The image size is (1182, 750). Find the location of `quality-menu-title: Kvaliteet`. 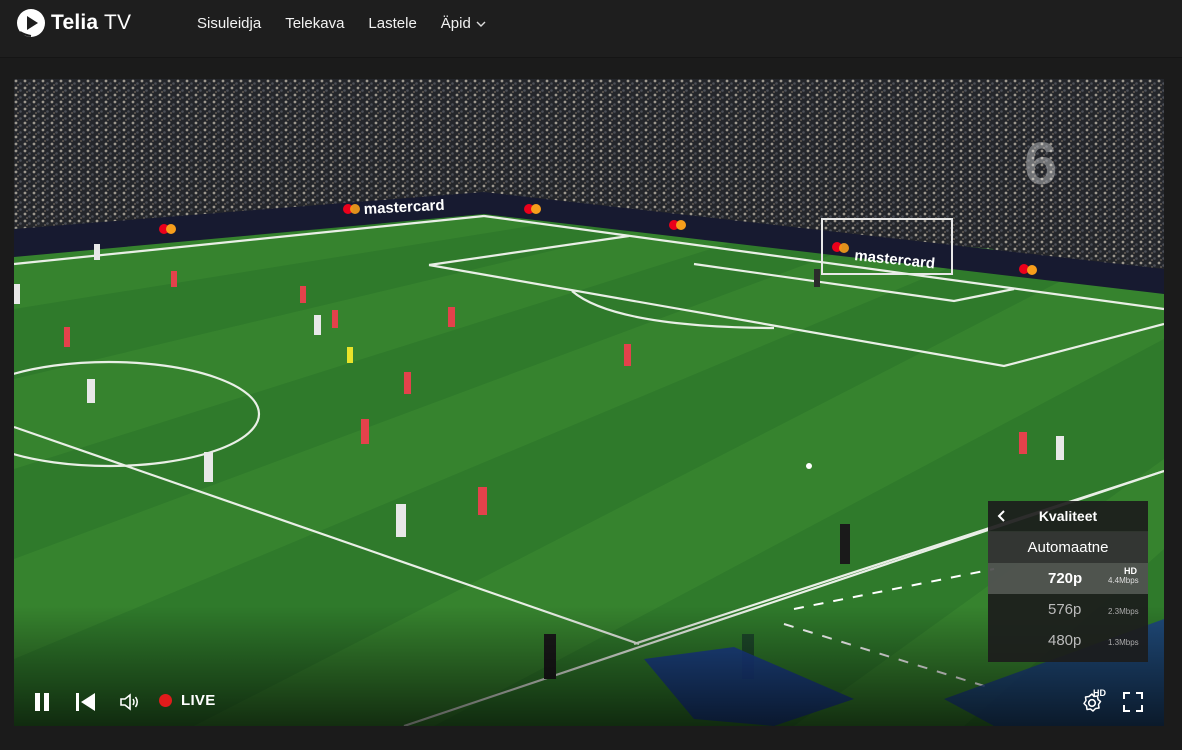

quality-menu-title: Kvaliteet is located at coordinates (1068, 516).